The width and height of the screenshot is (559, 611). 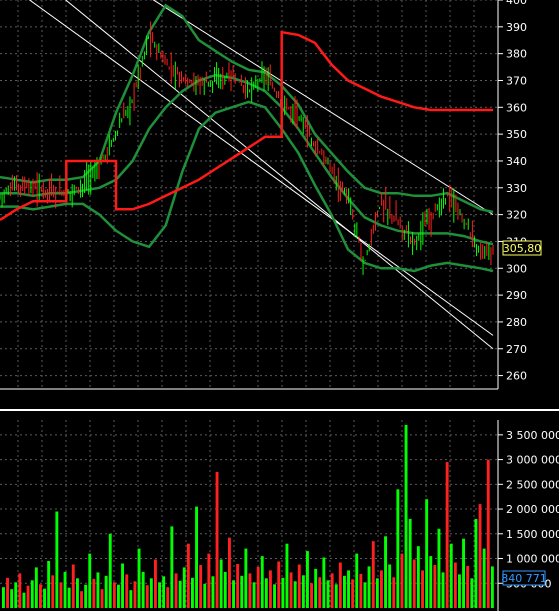 I want to click on y-tick-label: 350, so click(x=516, y=134).